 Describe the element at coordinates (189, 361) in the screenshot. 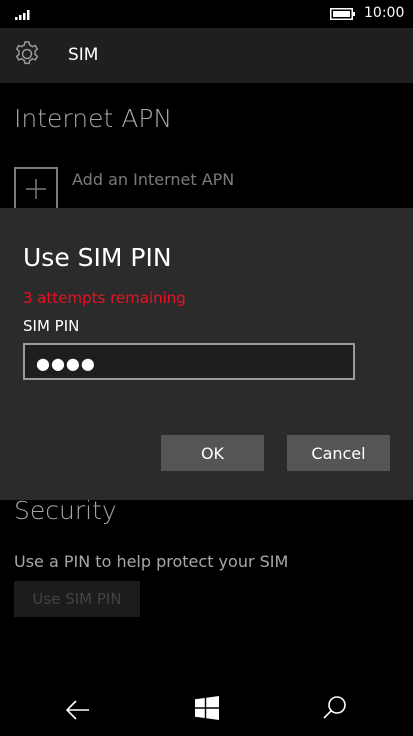

I see `sim-pin-input` at that location.